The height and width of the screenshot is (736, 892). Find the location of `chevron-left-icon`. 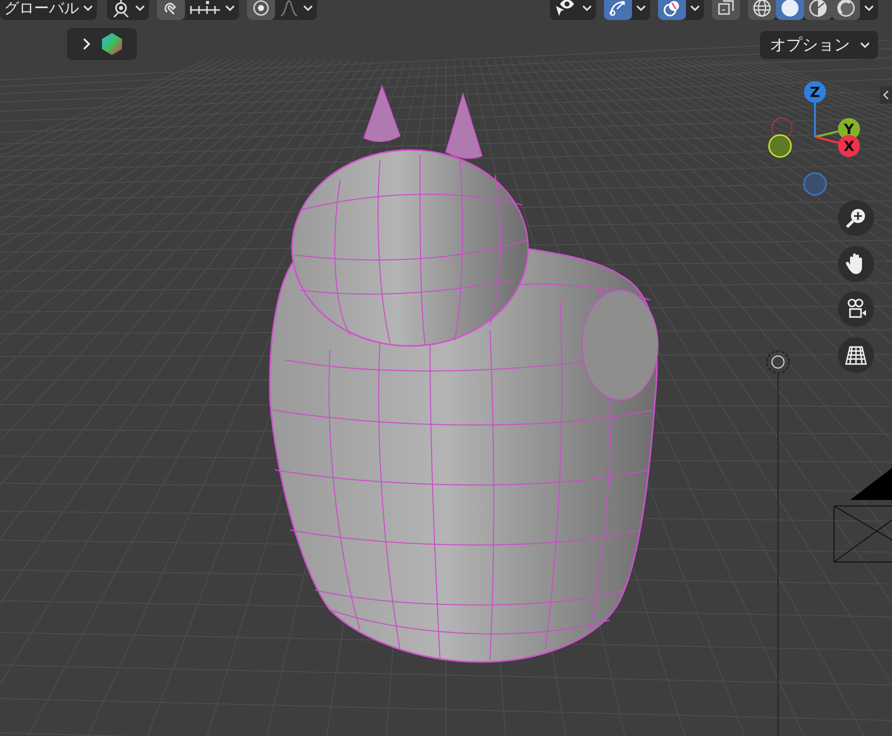

chevron-left-icon is located at coordinates (886, 95).